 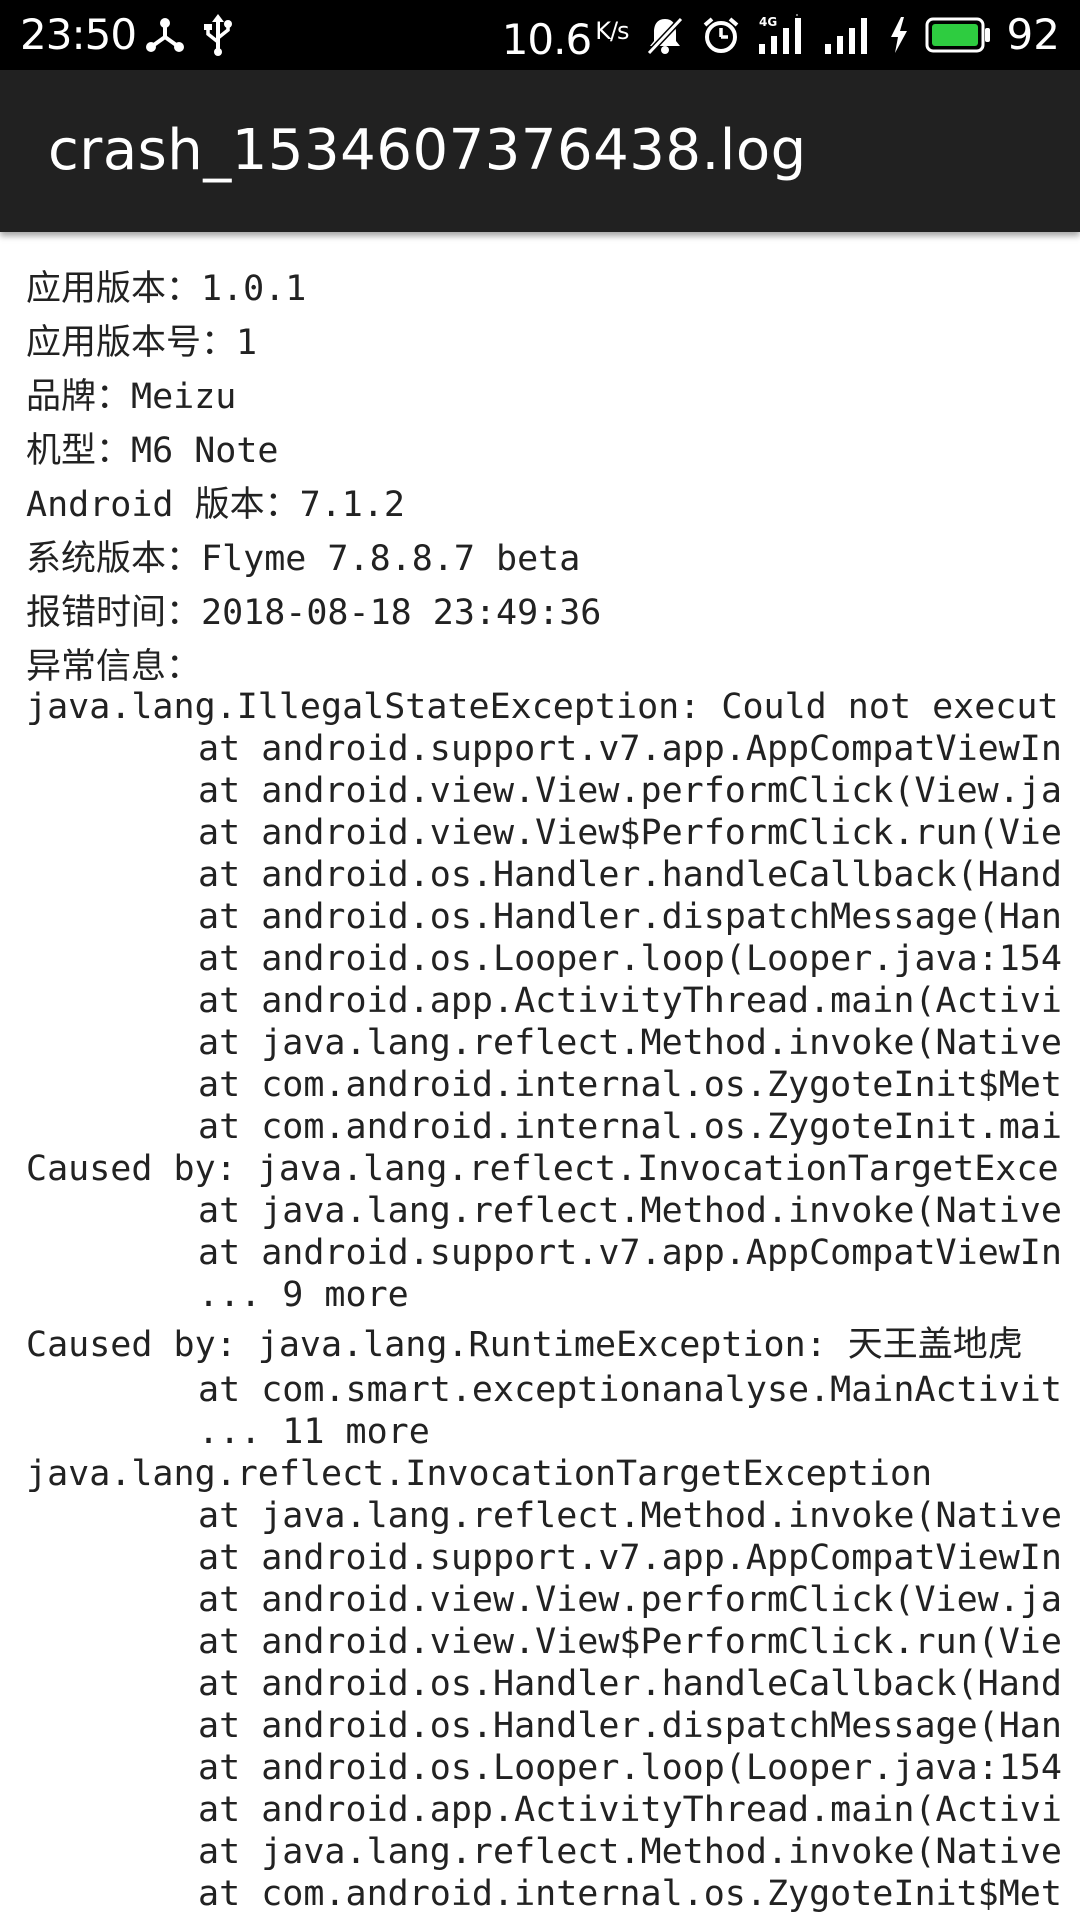 I want to click on app-bar: crash_1534607376438.log, so click(x=540, y=151).